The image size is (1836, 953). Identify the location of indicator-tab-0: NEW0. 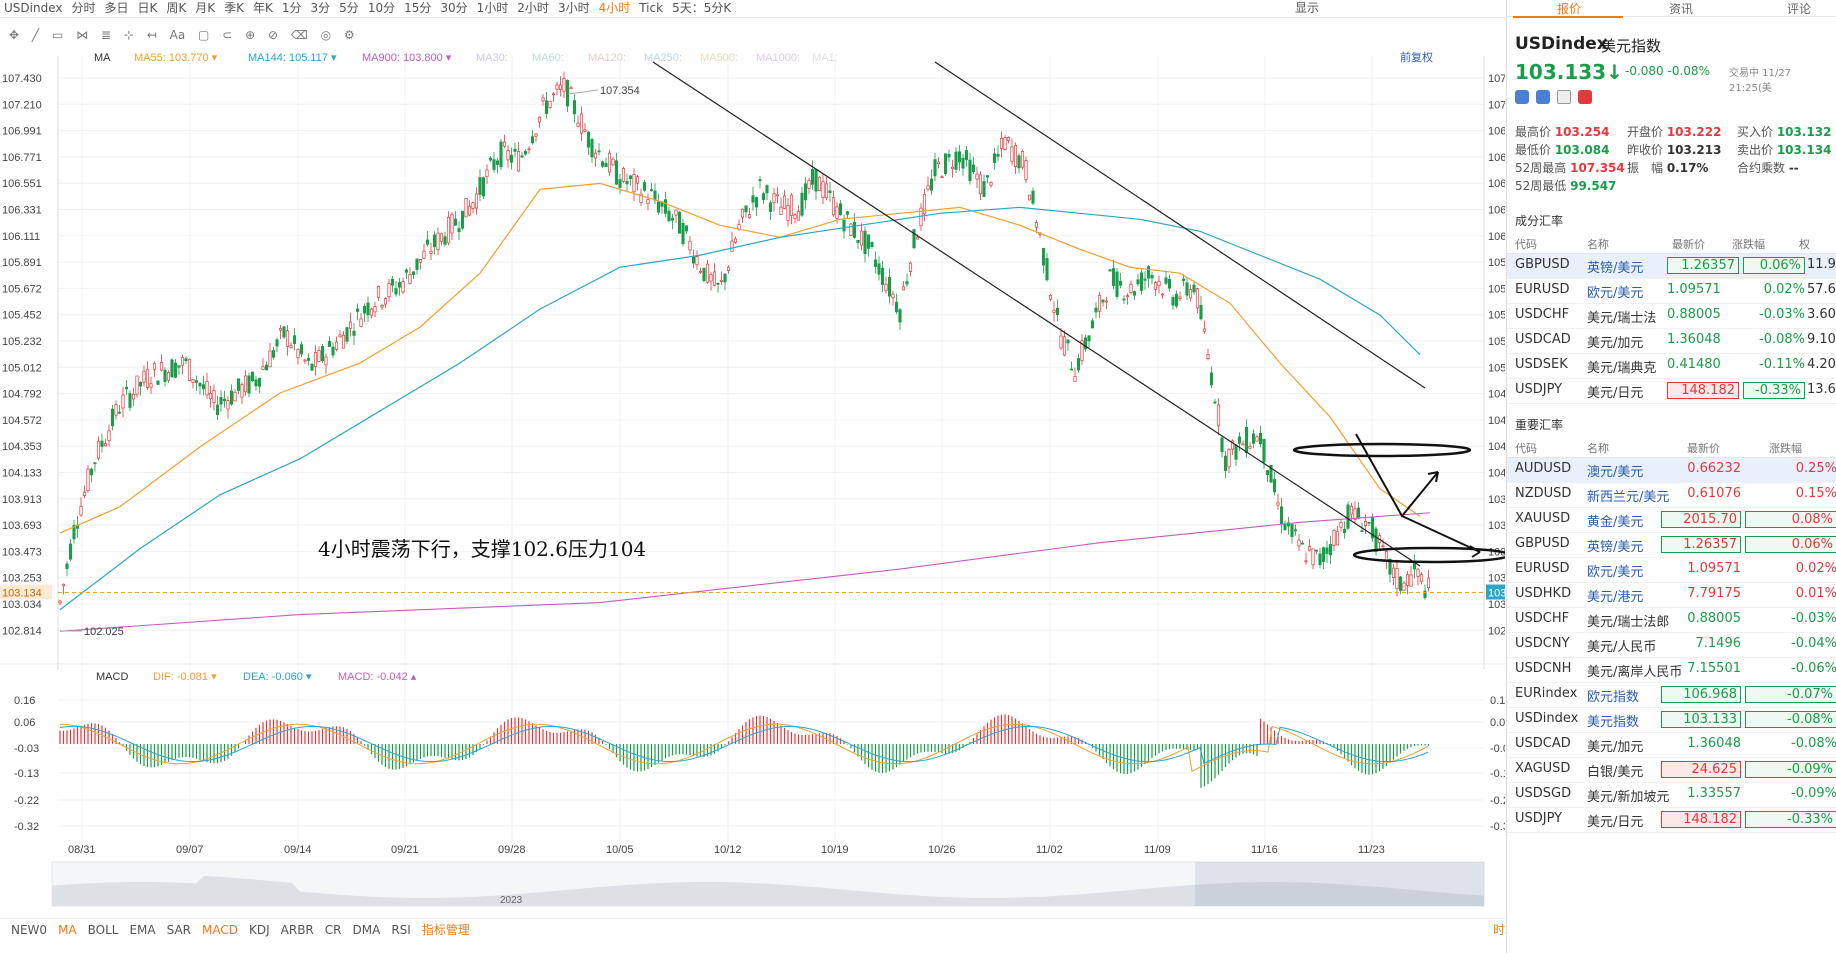
(29, 930).